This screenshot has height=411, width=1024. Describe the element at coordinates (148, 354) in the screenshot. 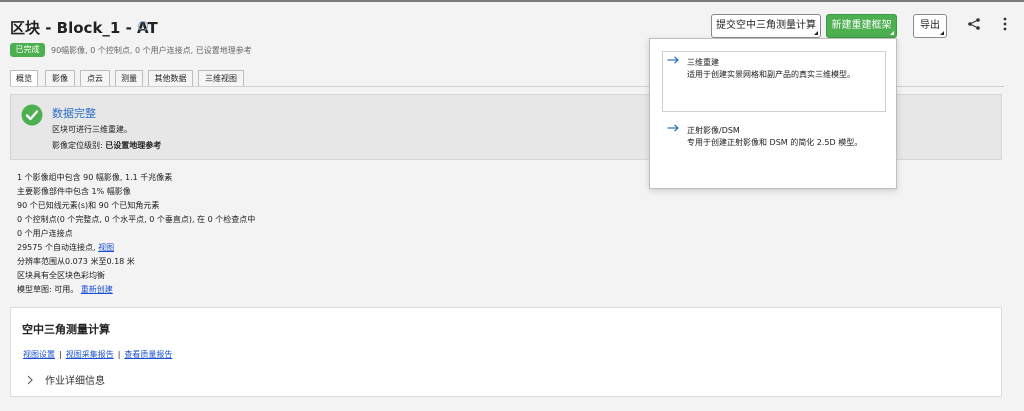

I see `view-quality-report-link: 查看质量报告` at that location.